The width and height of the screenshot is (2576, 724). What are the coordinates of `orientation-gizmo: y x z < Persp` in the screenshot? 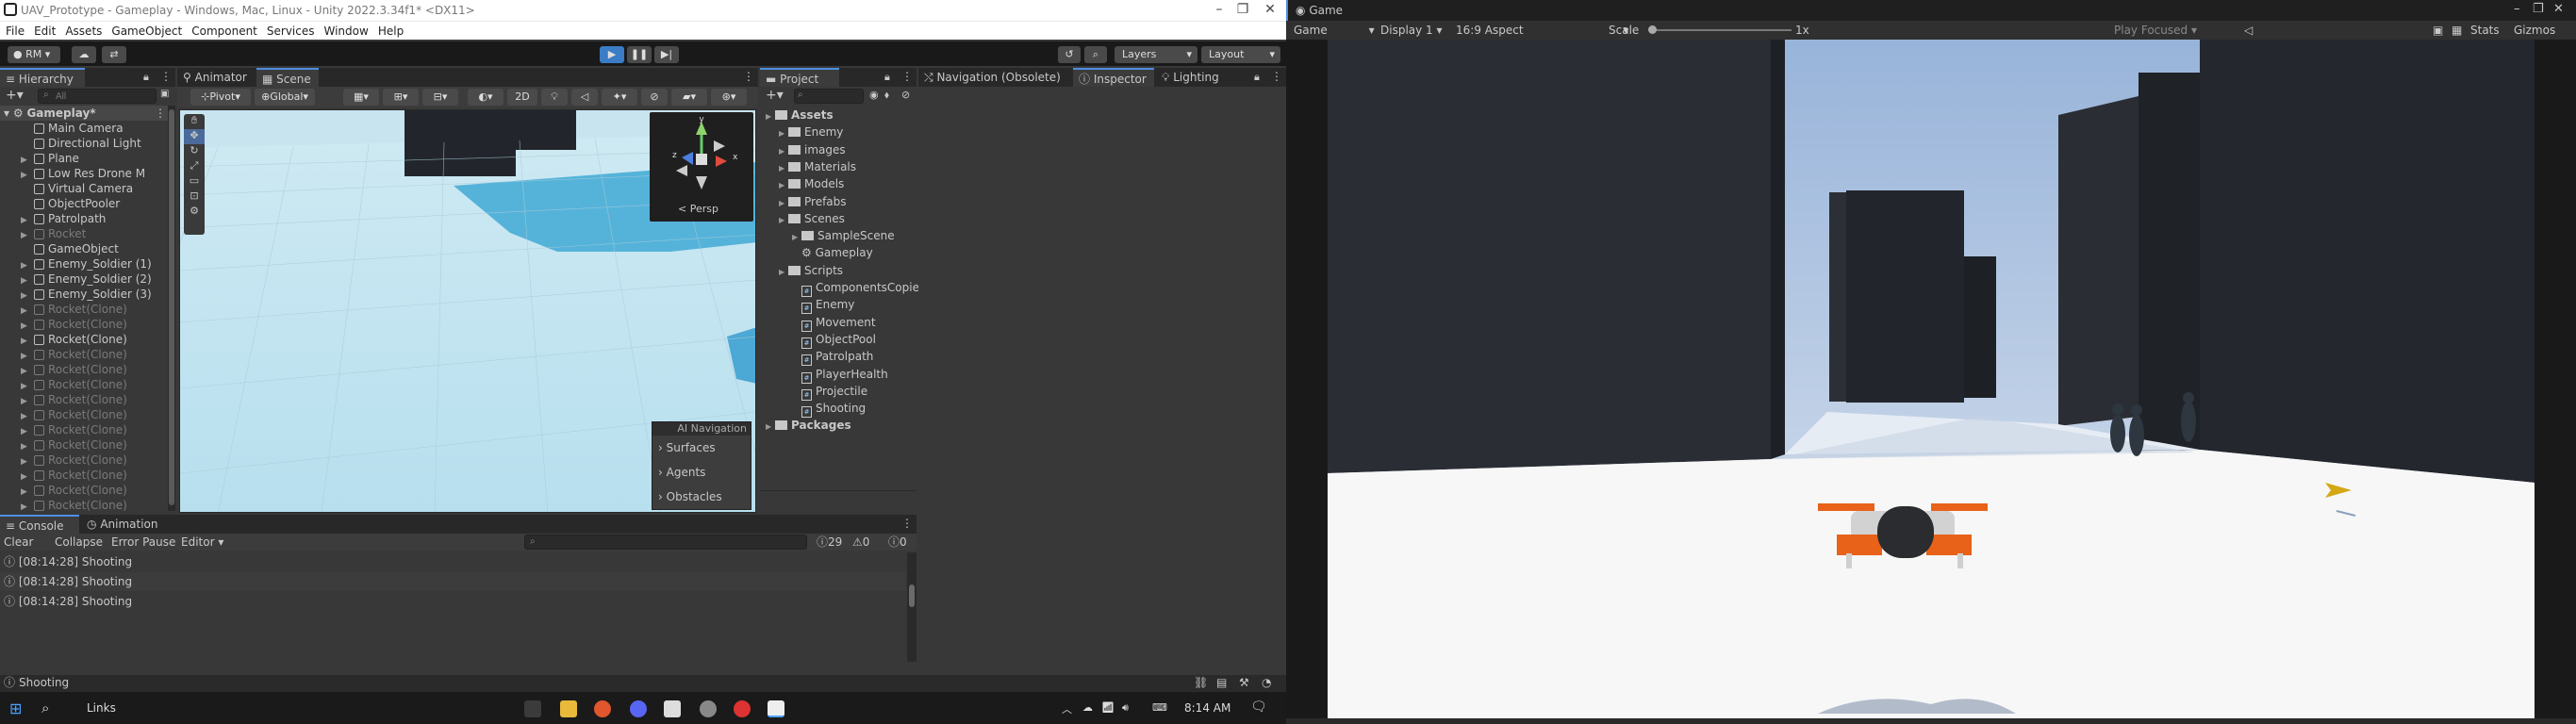 It's located at (701, 167).